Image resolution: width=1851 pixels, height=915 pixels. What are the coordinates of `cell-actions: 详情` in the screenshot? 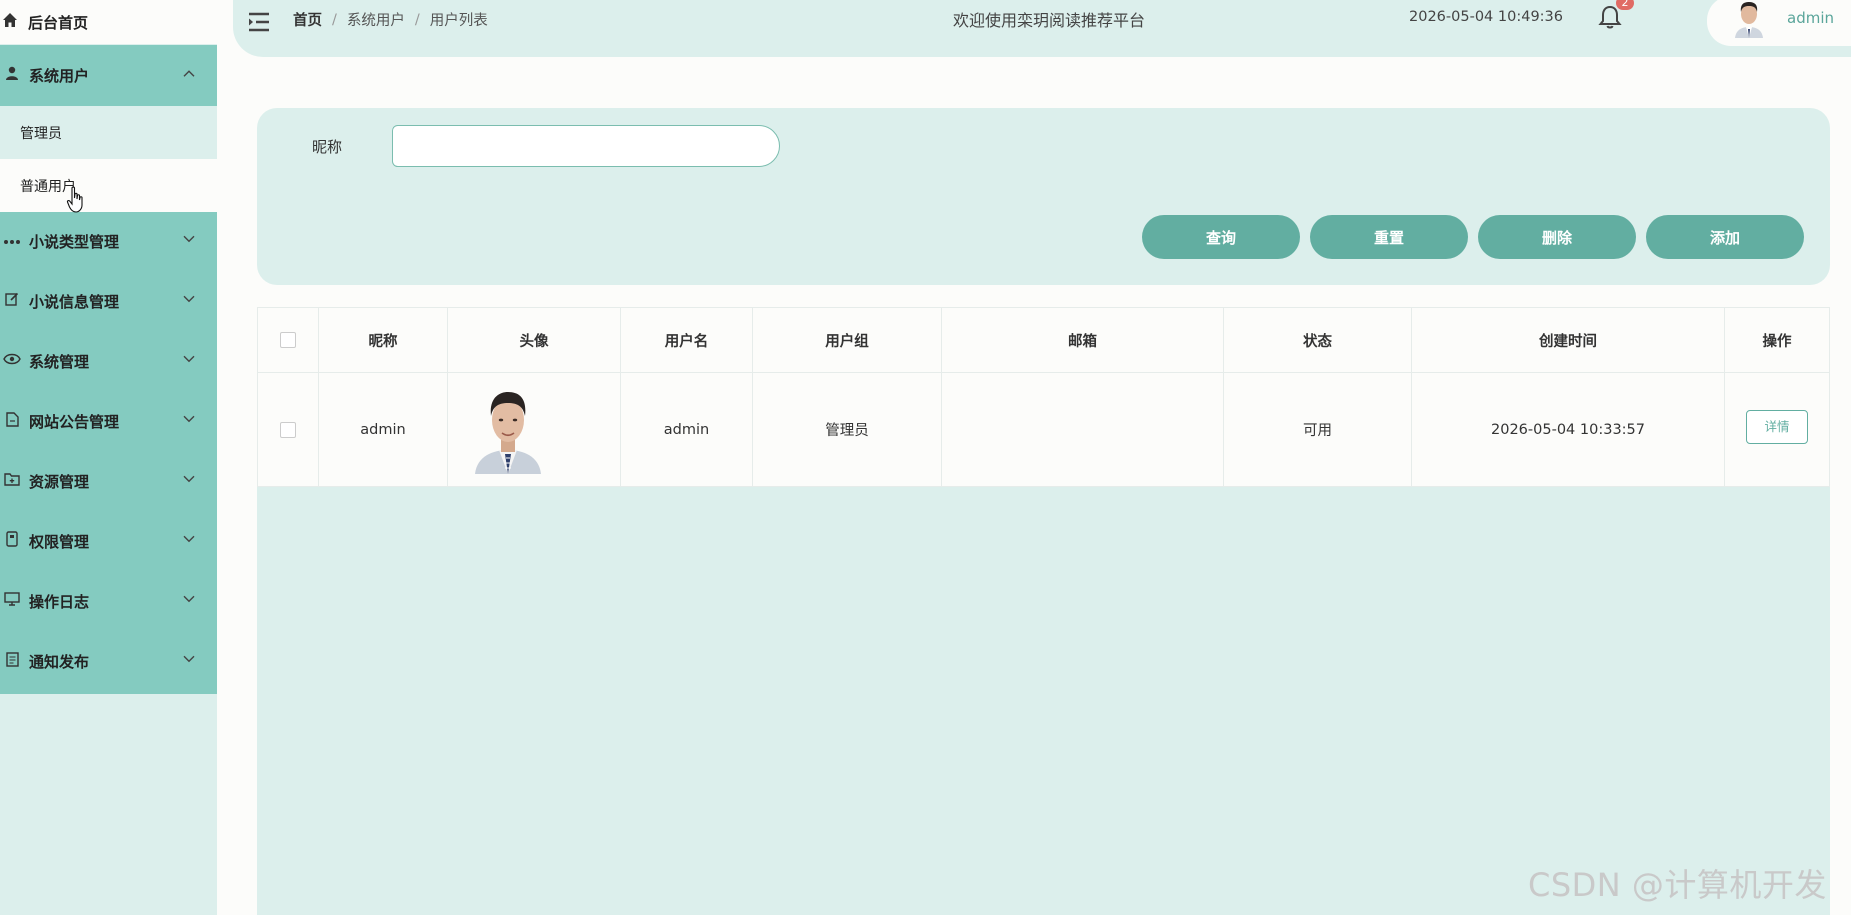 It's located at (1777, 429).